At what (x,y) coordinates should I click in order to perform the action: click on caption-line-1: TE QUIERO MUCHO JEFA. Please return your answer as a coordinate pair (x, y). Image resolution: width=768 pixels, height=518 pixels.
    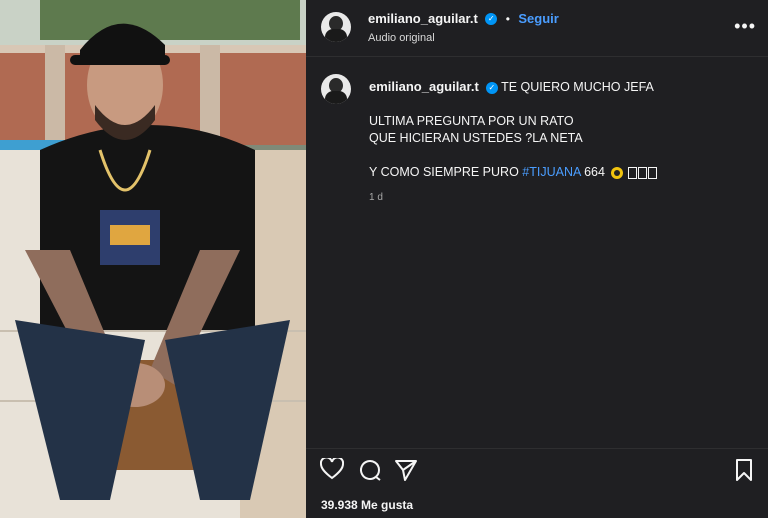
    Looking at the image, I should click on (577, 87).